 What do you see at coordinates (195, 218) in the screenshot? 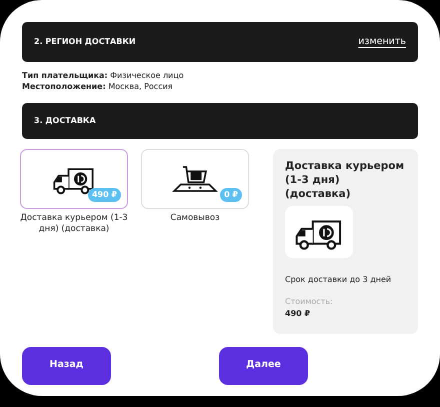
I see `option-label: Самовывоз` at bounding box center [195, 218].